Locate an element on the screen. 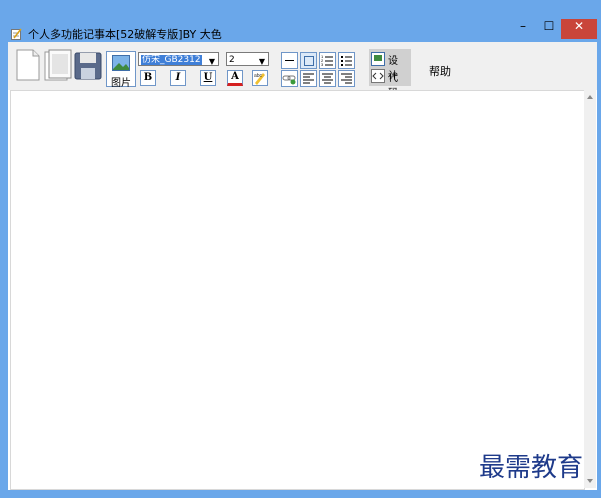 This screenshot has width=601, height=498. numbered-list-glyph: 1 2 3 is located at coordinates (327, 60).